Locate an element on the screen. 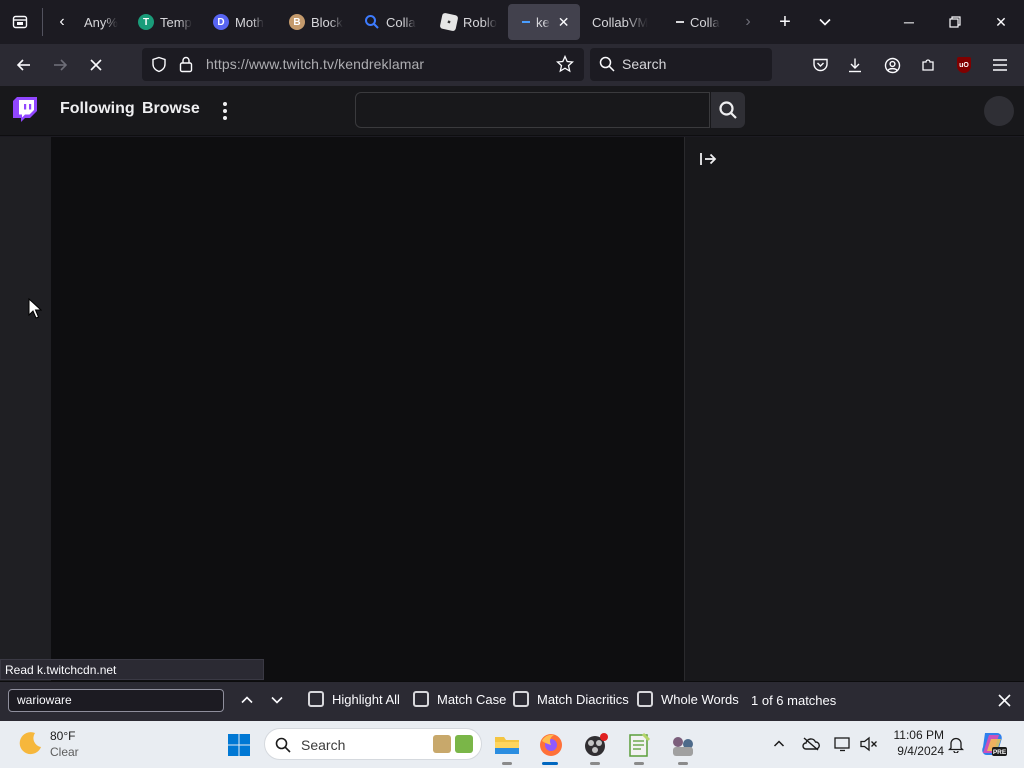 The height and width of the screenshot is (768, 1024). chevron-right-icon: › is located at coordinates (748, 21).